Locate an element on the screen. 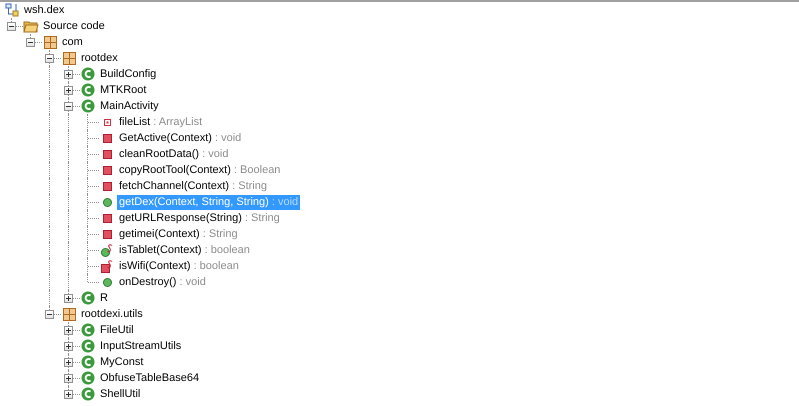 The width and height of the screenshot is (799, 406). tree-item: copyRootTool(Context) : Boolean is located at coordinates (199, 170).